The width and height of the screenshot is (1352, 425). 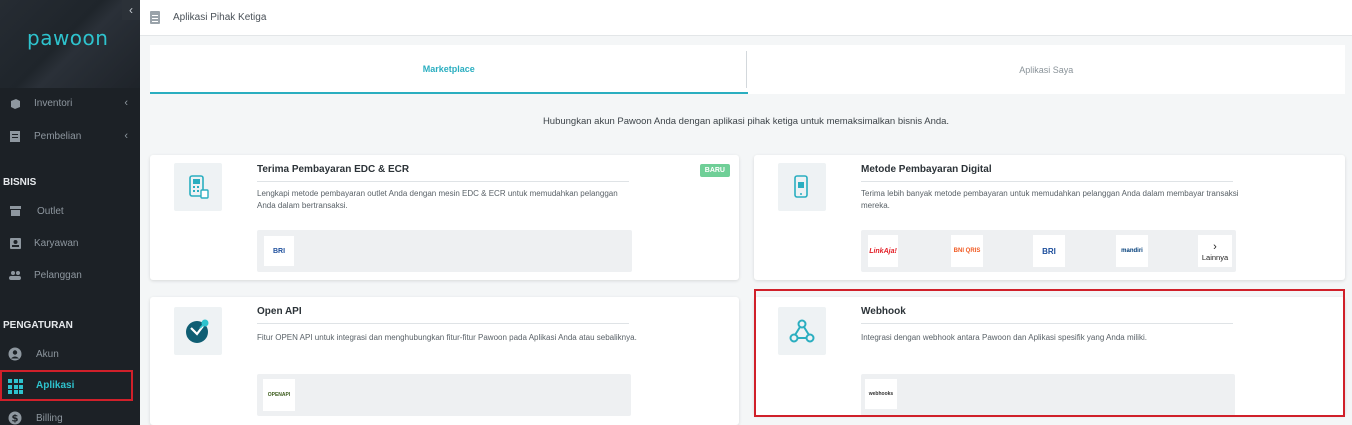 What do you see at coordinates (58, 136) in the screenshot?
I see `sidebar-item-label: Pembelian` at bounding box center [58, 136].